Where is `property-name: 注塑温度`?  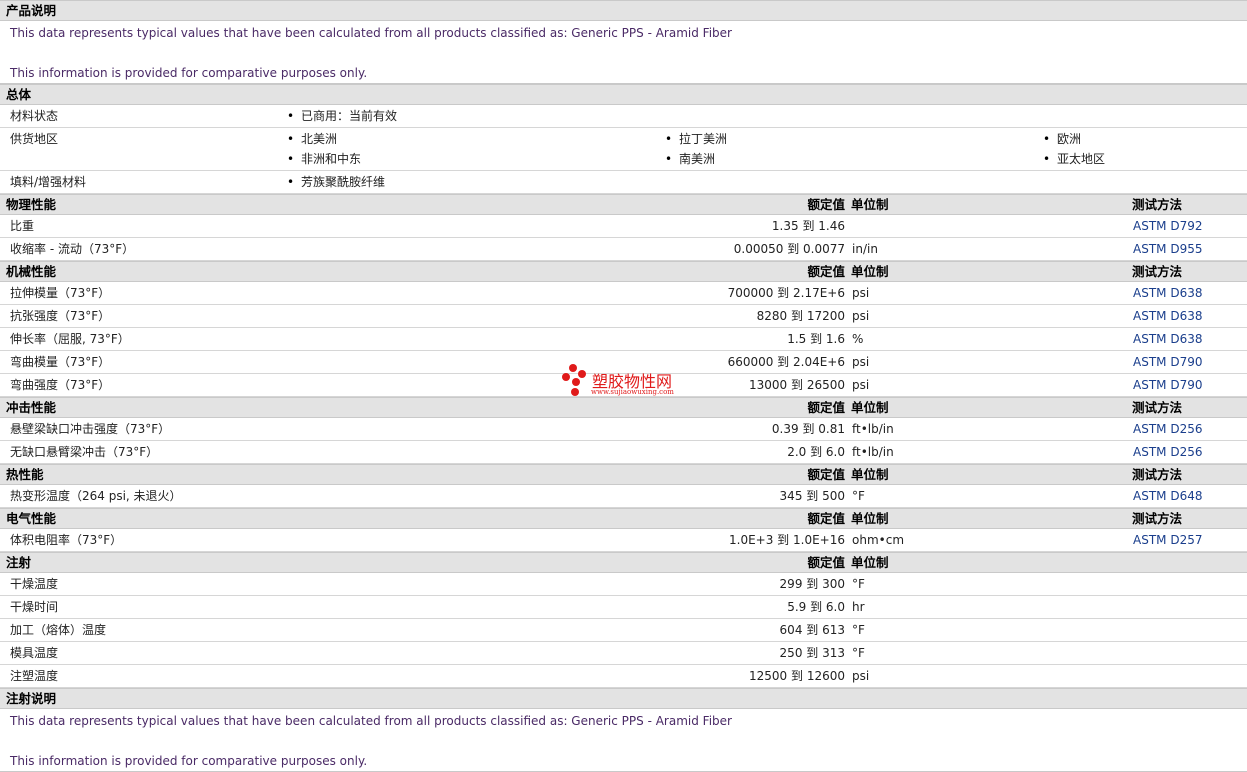 property-name: 注塑温度 is located at coordinates (34, 676).